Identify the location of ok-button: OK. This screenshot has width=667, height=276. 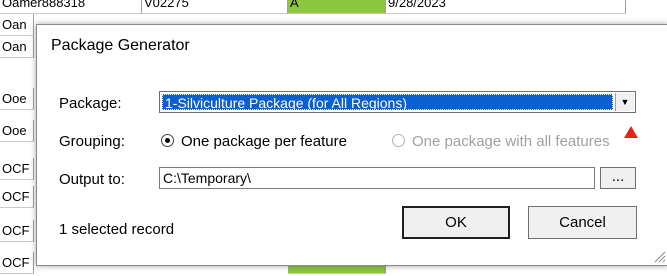
(456, 222).